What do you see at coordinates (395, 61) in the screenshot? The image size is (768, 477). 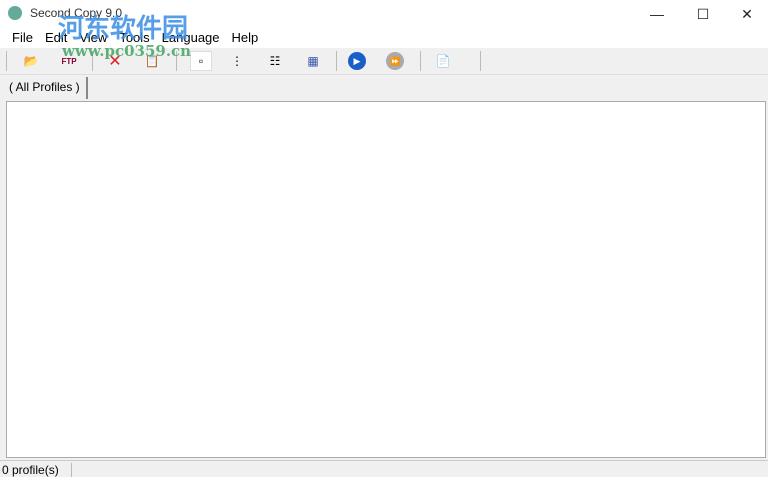 I see `run-all-button: ⏩` at bounding box center [395, 61].